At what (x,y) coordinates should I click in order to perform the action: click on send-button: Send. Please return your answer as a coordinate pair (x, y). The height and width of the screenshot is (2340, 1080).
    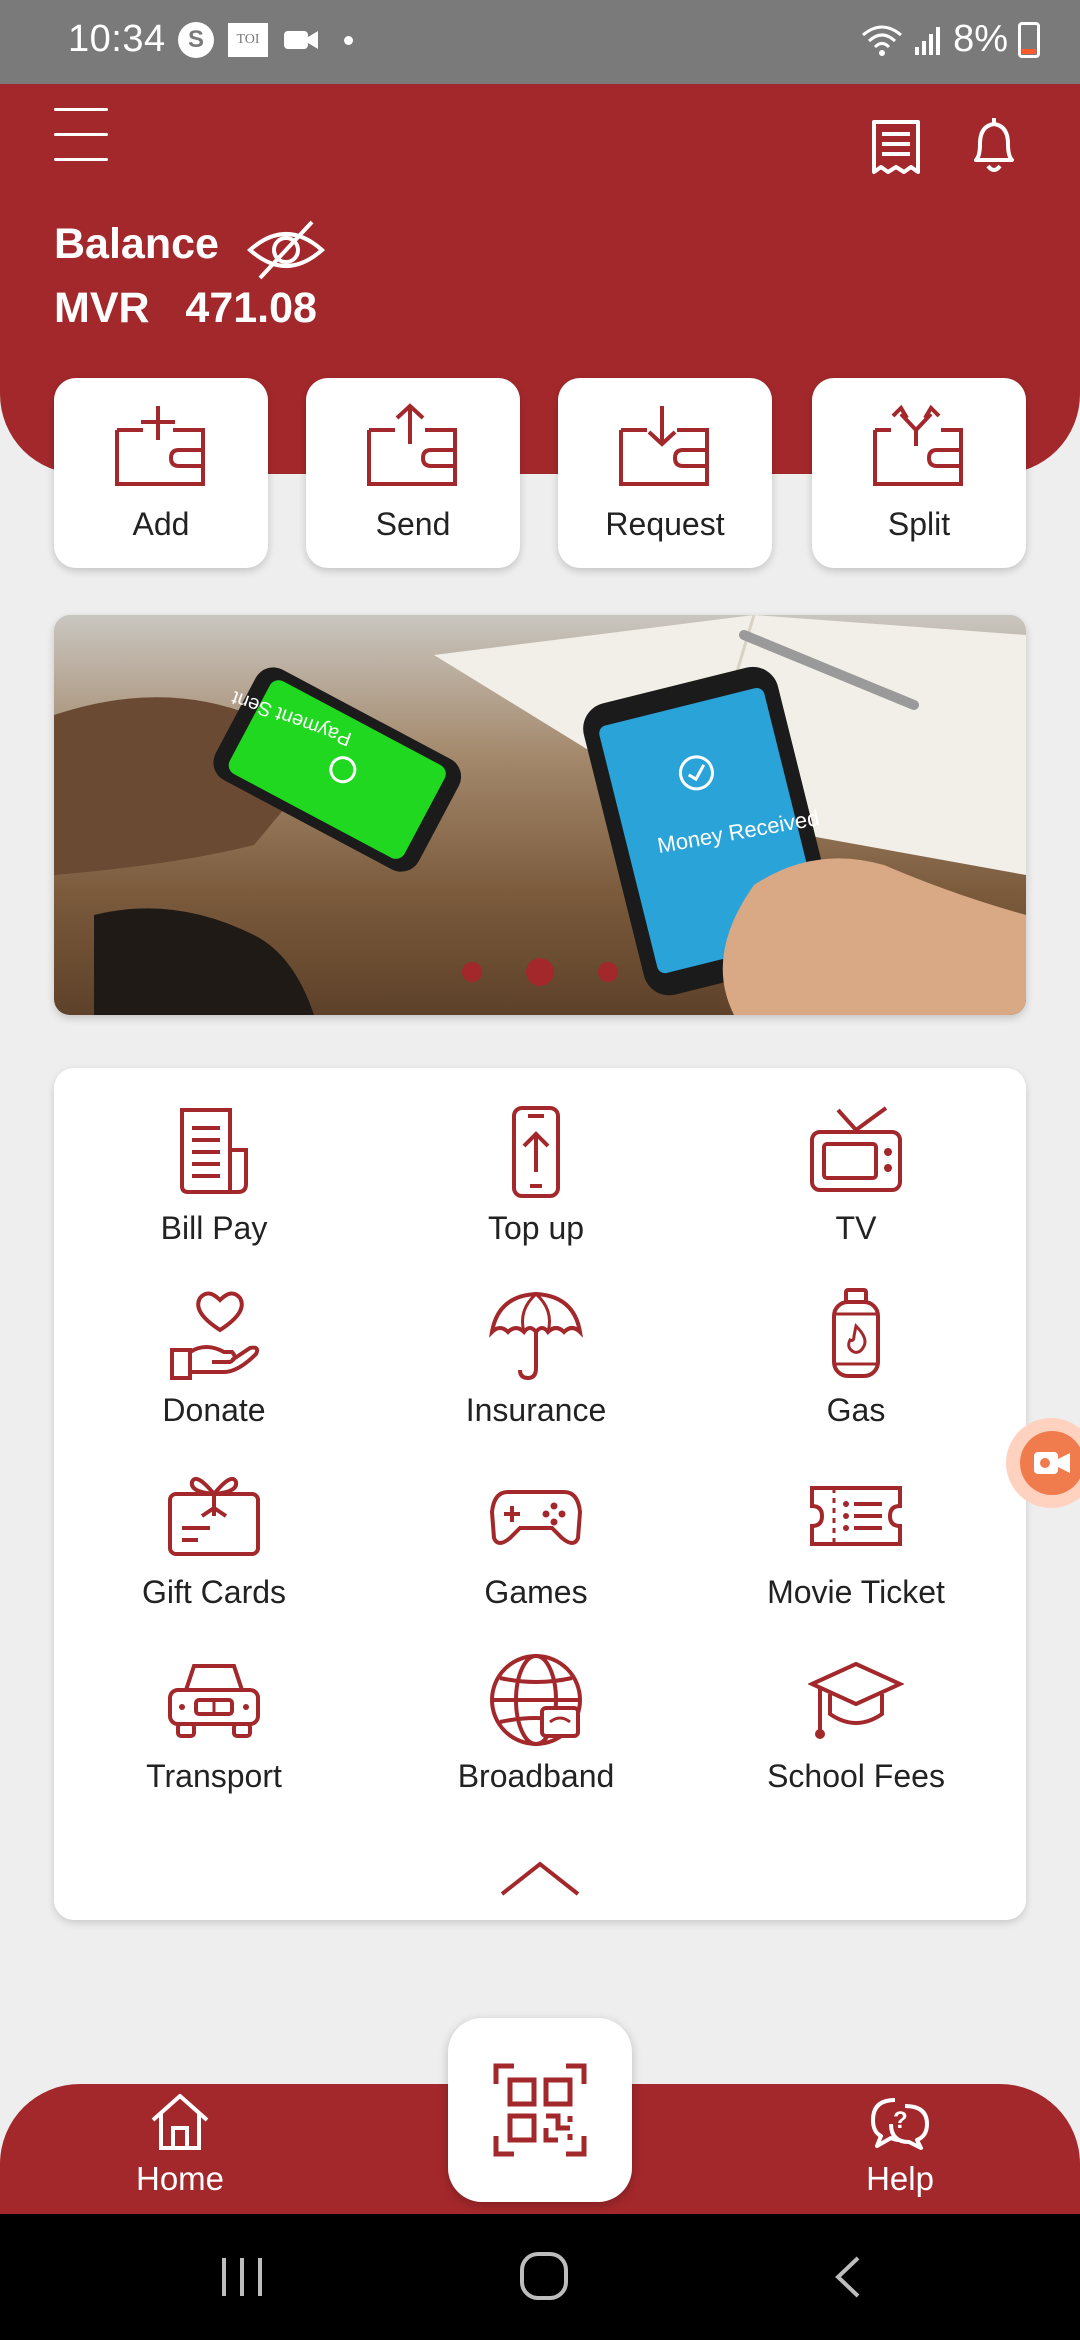
    Looking at the image, I should click on (413, 473).